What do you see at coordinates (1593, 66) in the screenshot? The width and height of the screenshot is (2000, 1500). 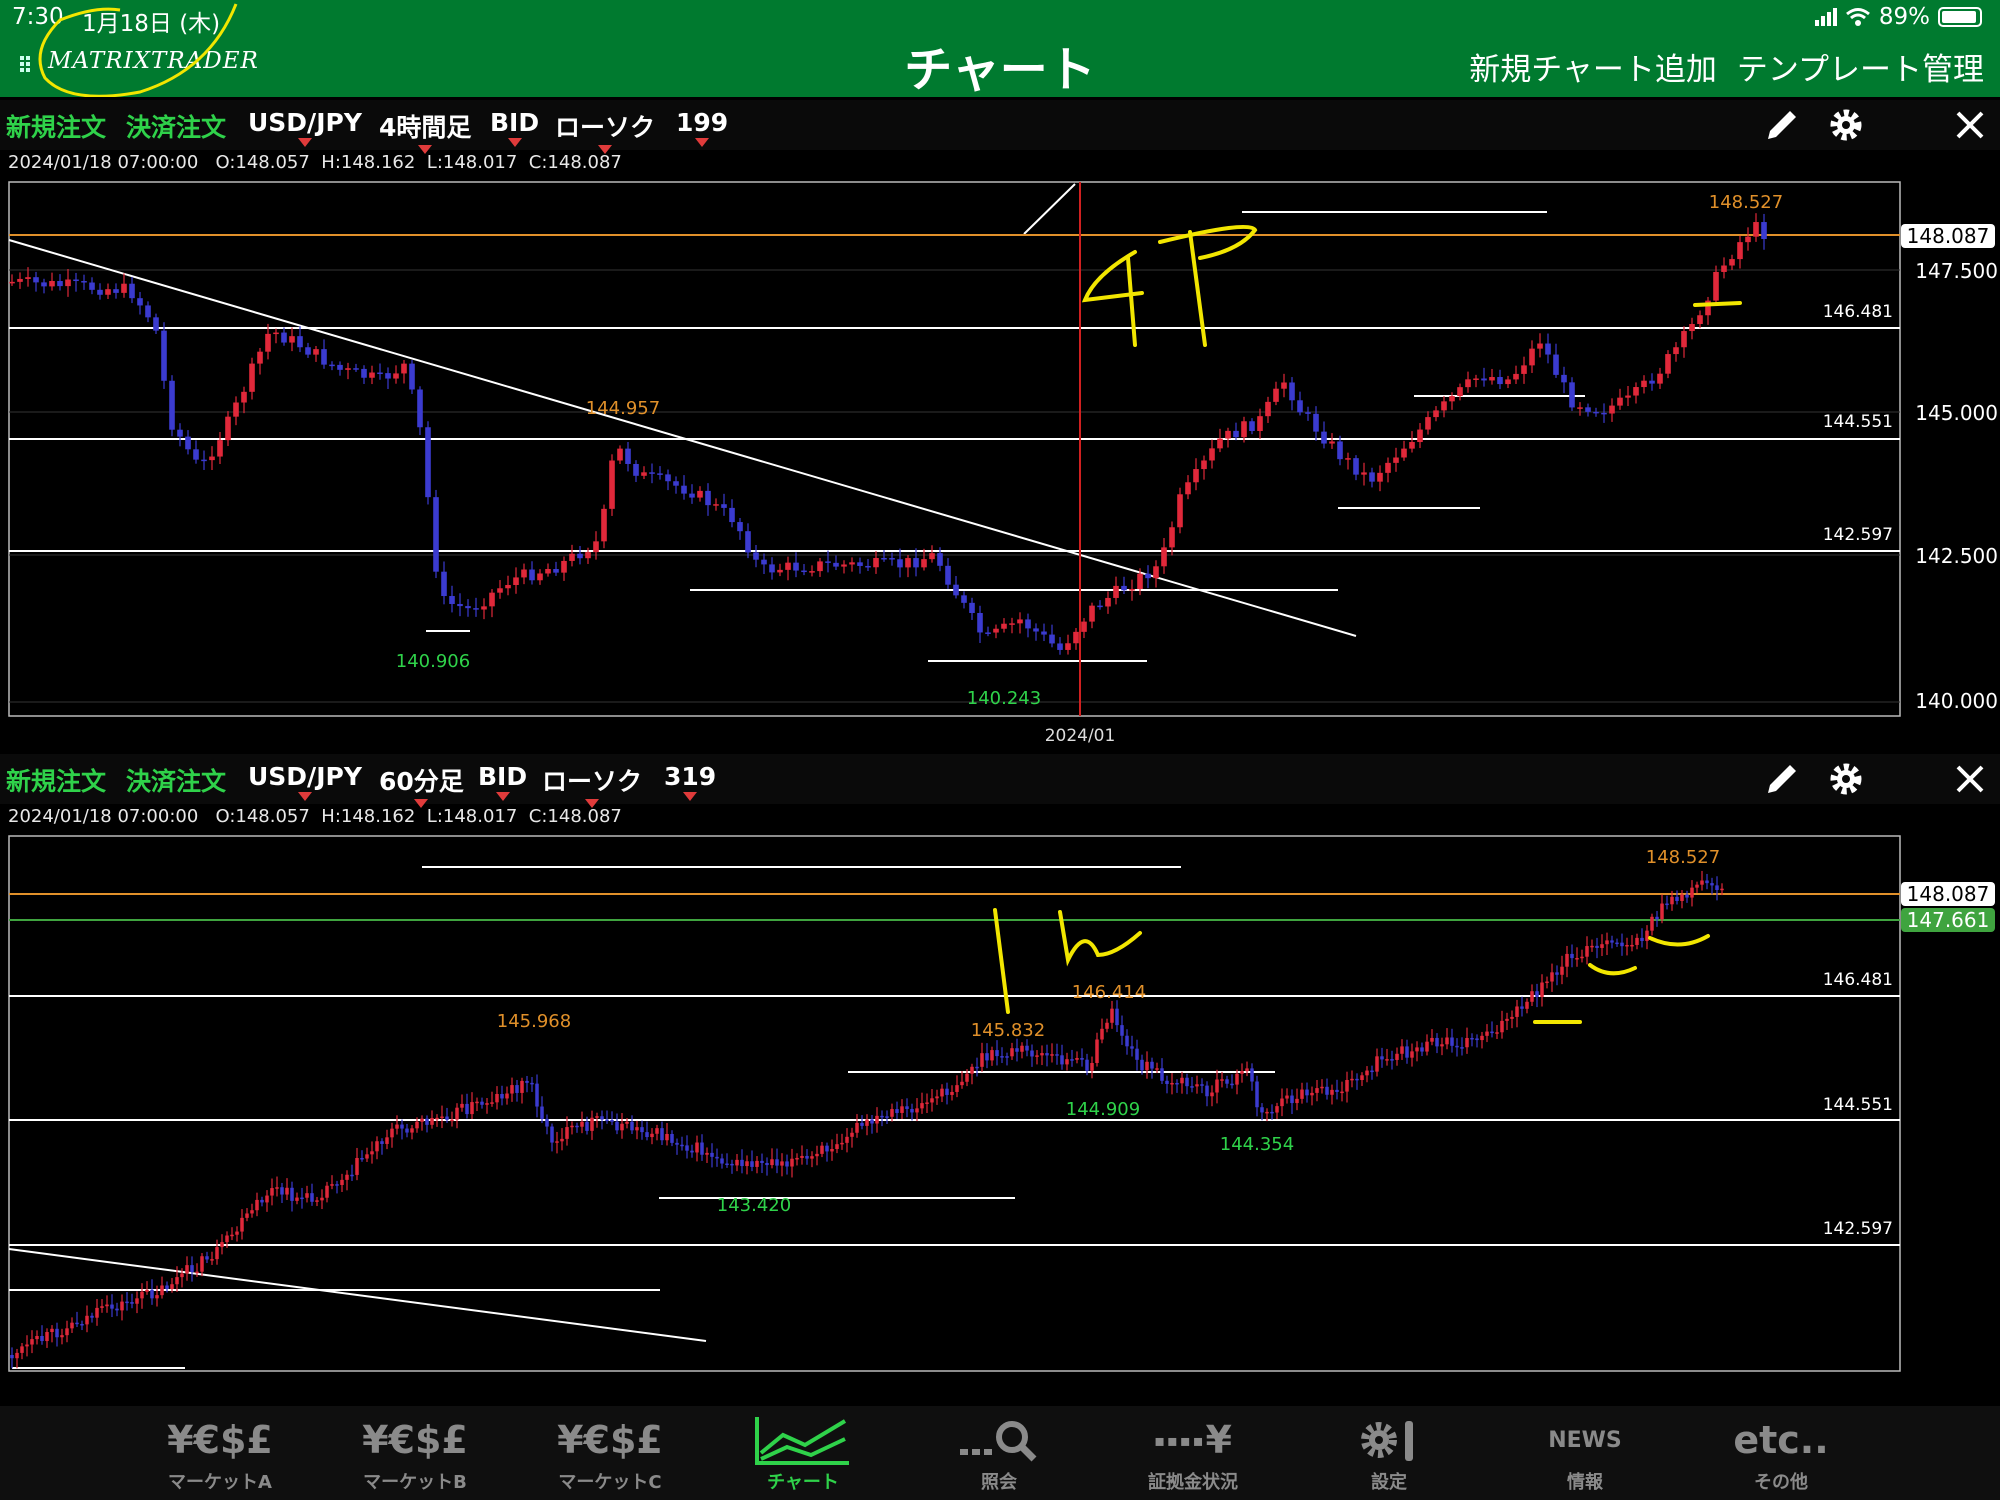 I see `add-chart-button: 新規チャート追加` at bounding box center [1593, 66].